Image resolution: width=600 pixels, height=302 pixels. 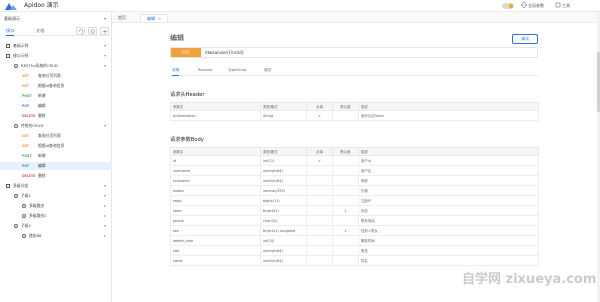 I want to click on project-select: 基础演示 ▾, so click(x=56, y=19).